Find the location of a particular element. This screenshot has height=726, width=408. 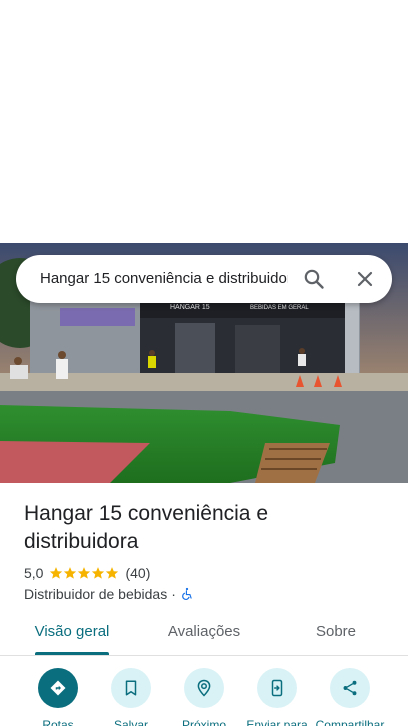

active-tab-indicator is located at coordinates (72, 653).